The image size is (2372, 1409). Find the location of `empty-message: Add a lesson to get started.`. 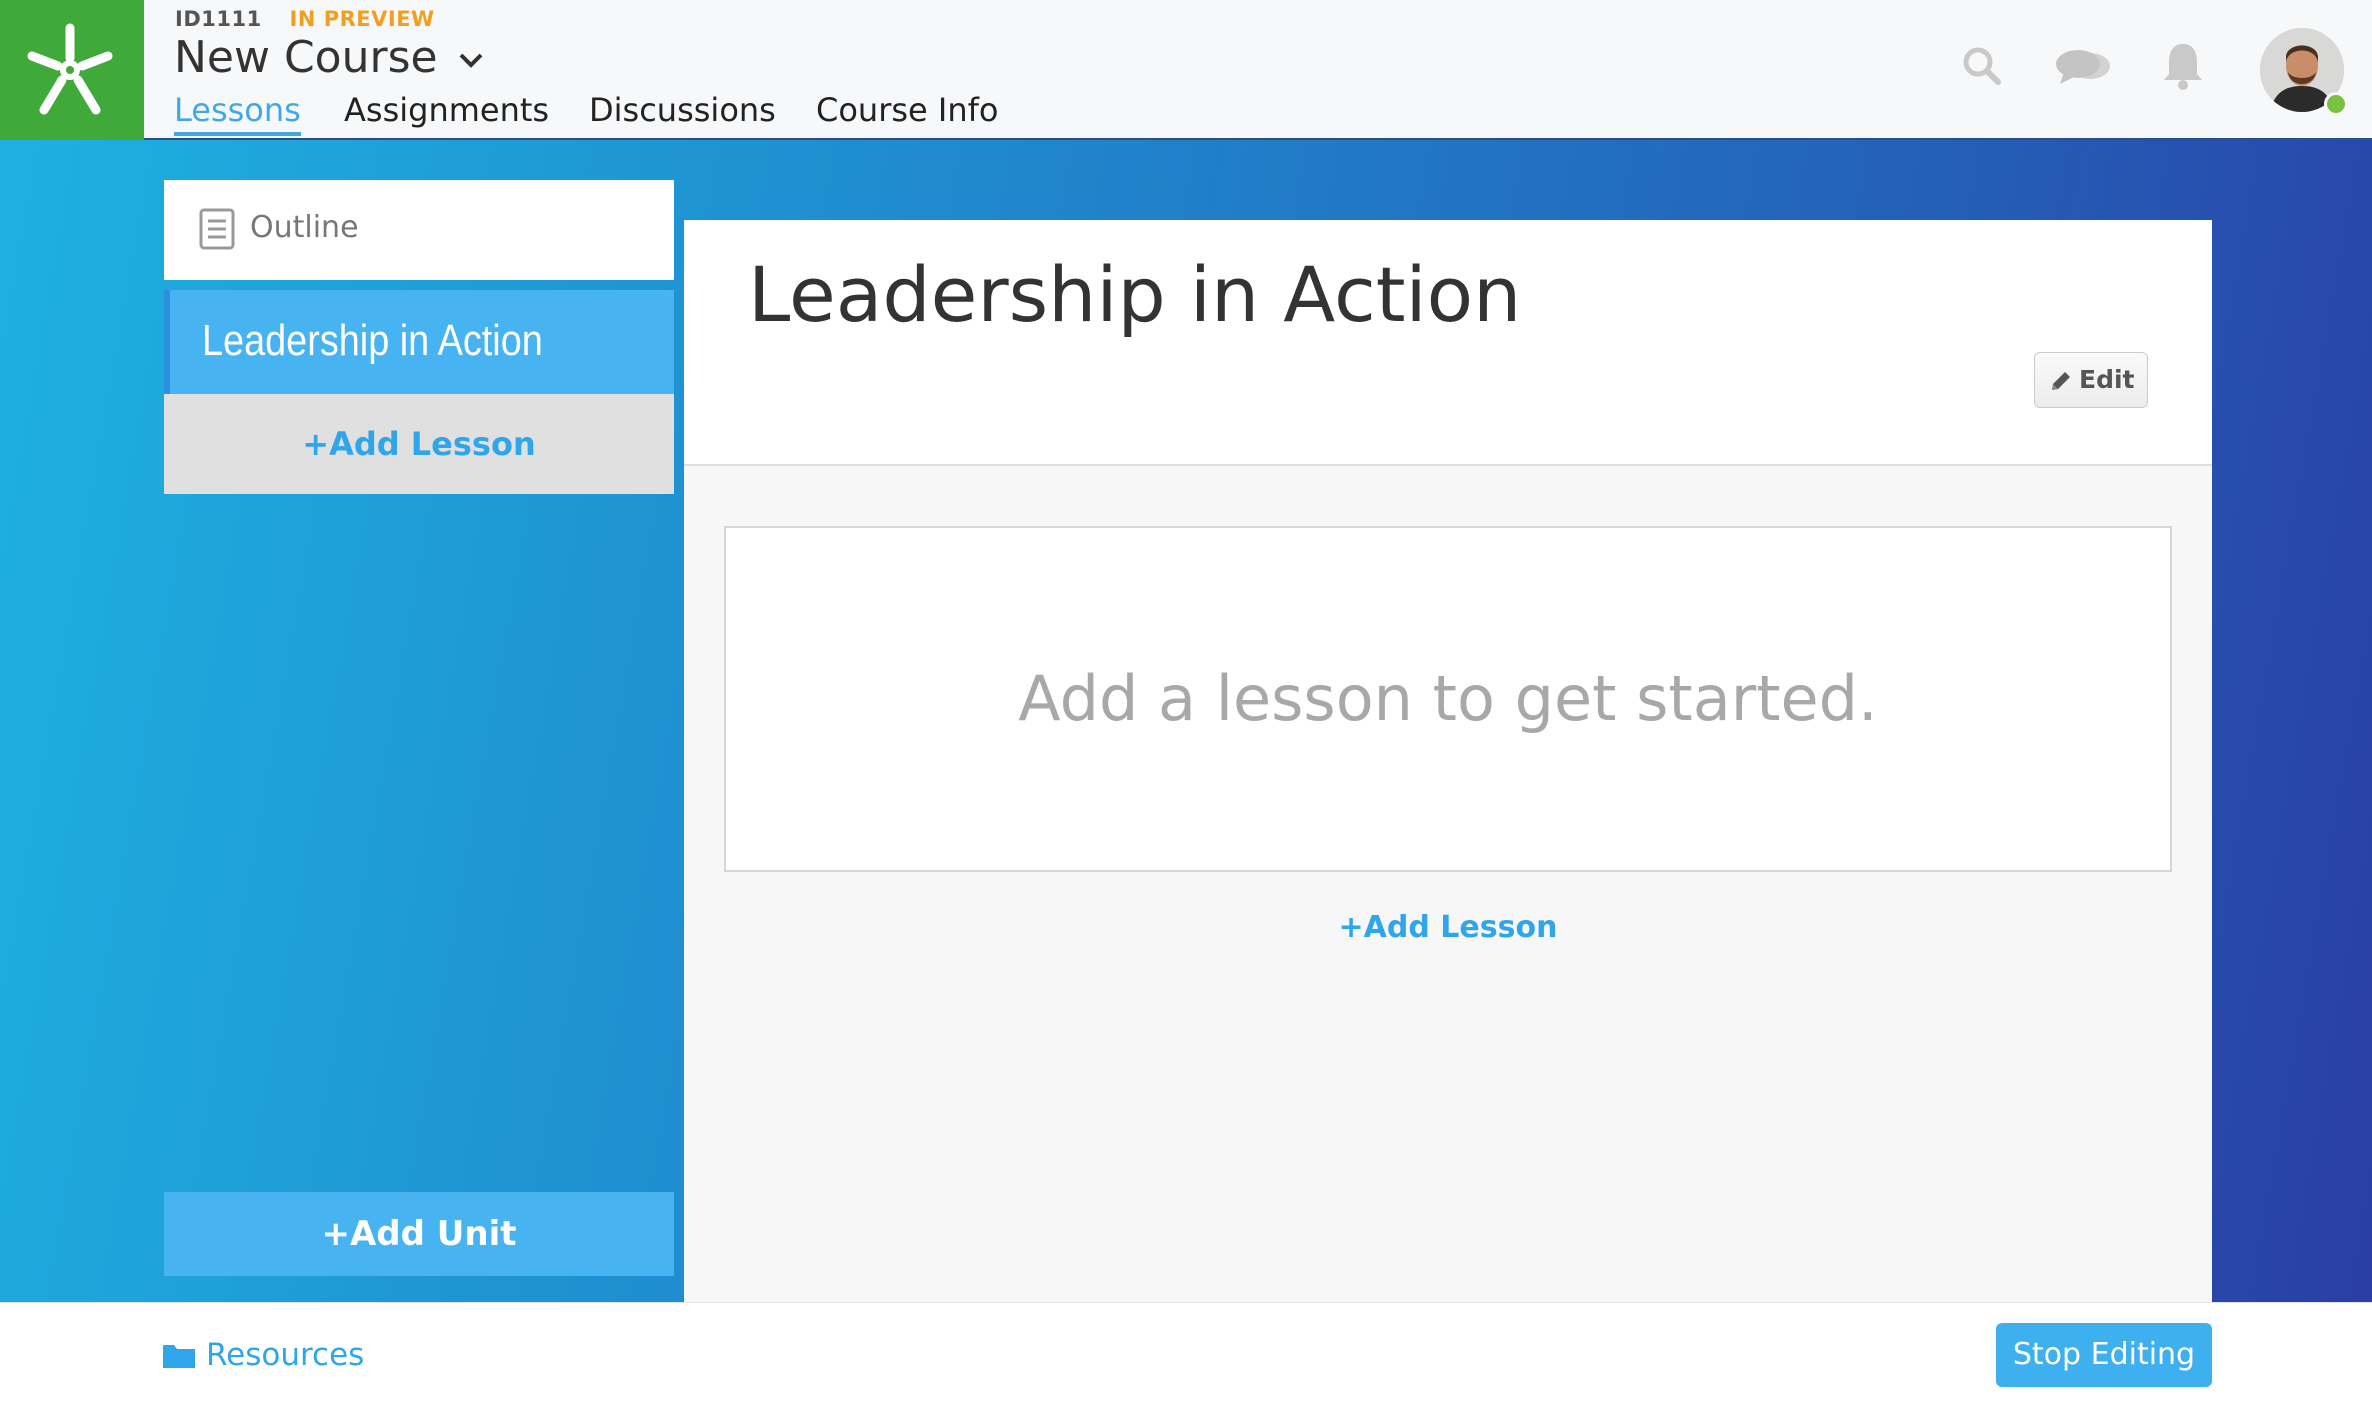

empty-message: Add a lesson to get started. is located at coordinates (1448, 698).